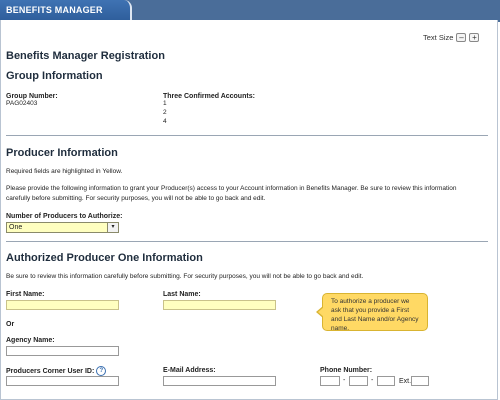 The image size is (500, 400). I want to click on user-id-field, so click(62, 381).